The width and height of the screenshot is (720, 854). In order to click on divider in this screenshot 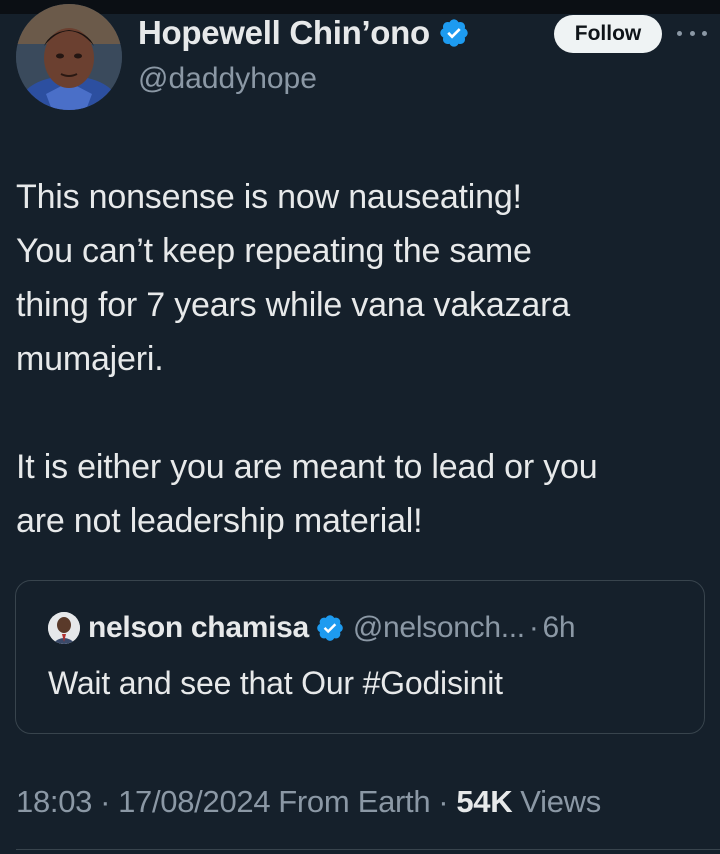, I will do `click(368, 849)`.